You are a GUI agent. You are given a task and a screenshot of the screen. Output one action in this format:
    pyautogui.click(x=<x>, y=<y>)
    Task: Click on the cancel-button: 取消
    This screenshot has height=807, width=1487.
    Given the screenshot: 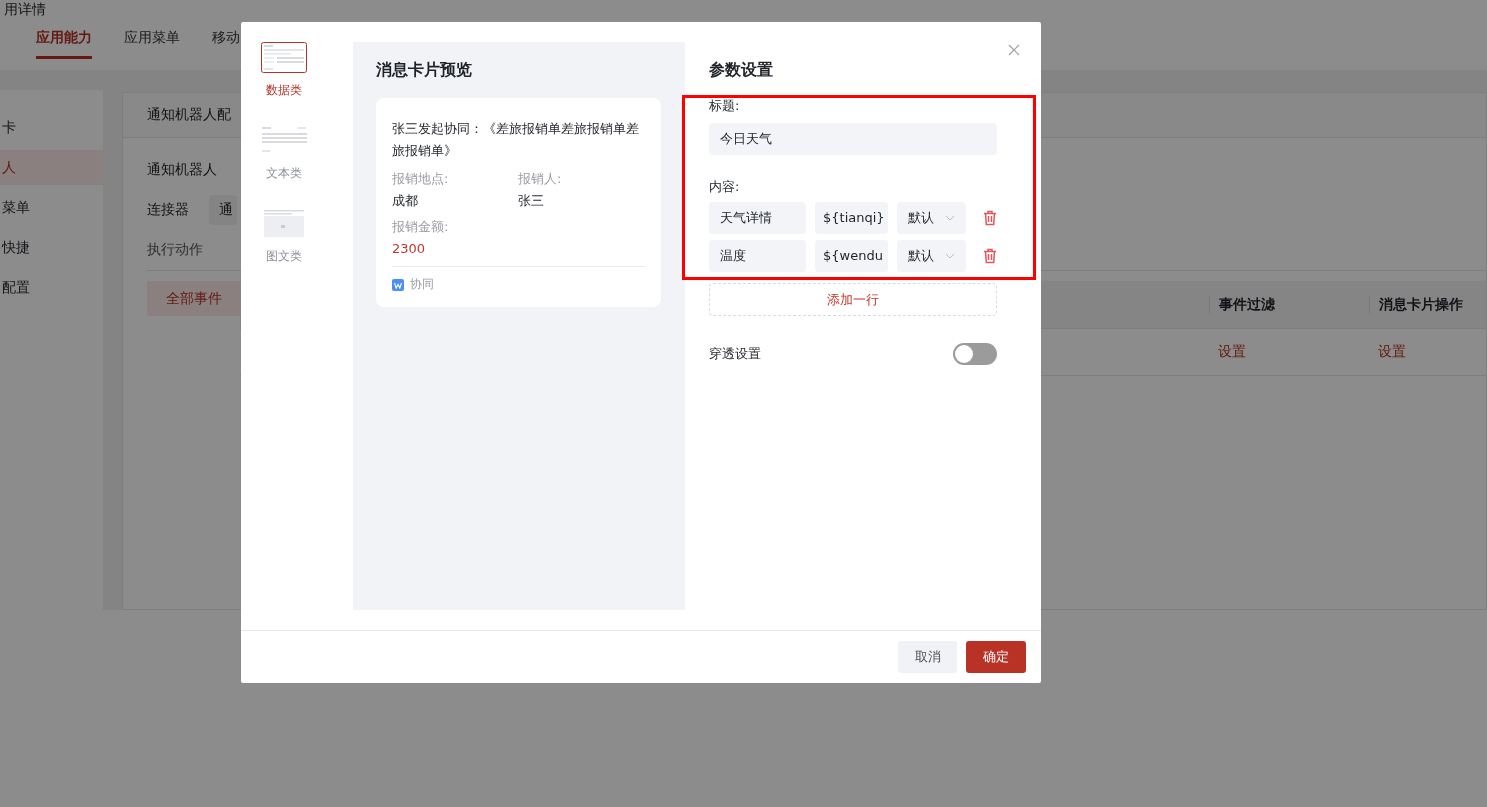 What is the action you would take?
    pyautogui.click(x=927, y=657)
    